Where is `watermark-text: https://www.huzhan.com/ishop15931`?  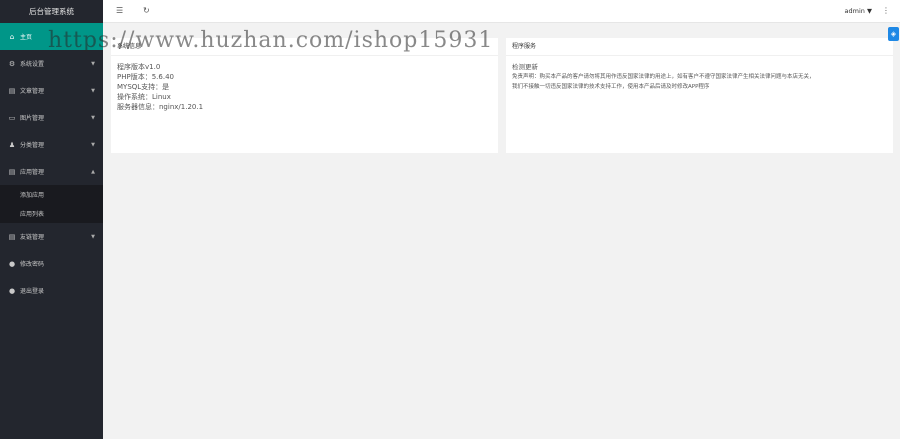
watermark-text: https://www.huzhan.com/ishop15931 is located at coordinates (271, 40).